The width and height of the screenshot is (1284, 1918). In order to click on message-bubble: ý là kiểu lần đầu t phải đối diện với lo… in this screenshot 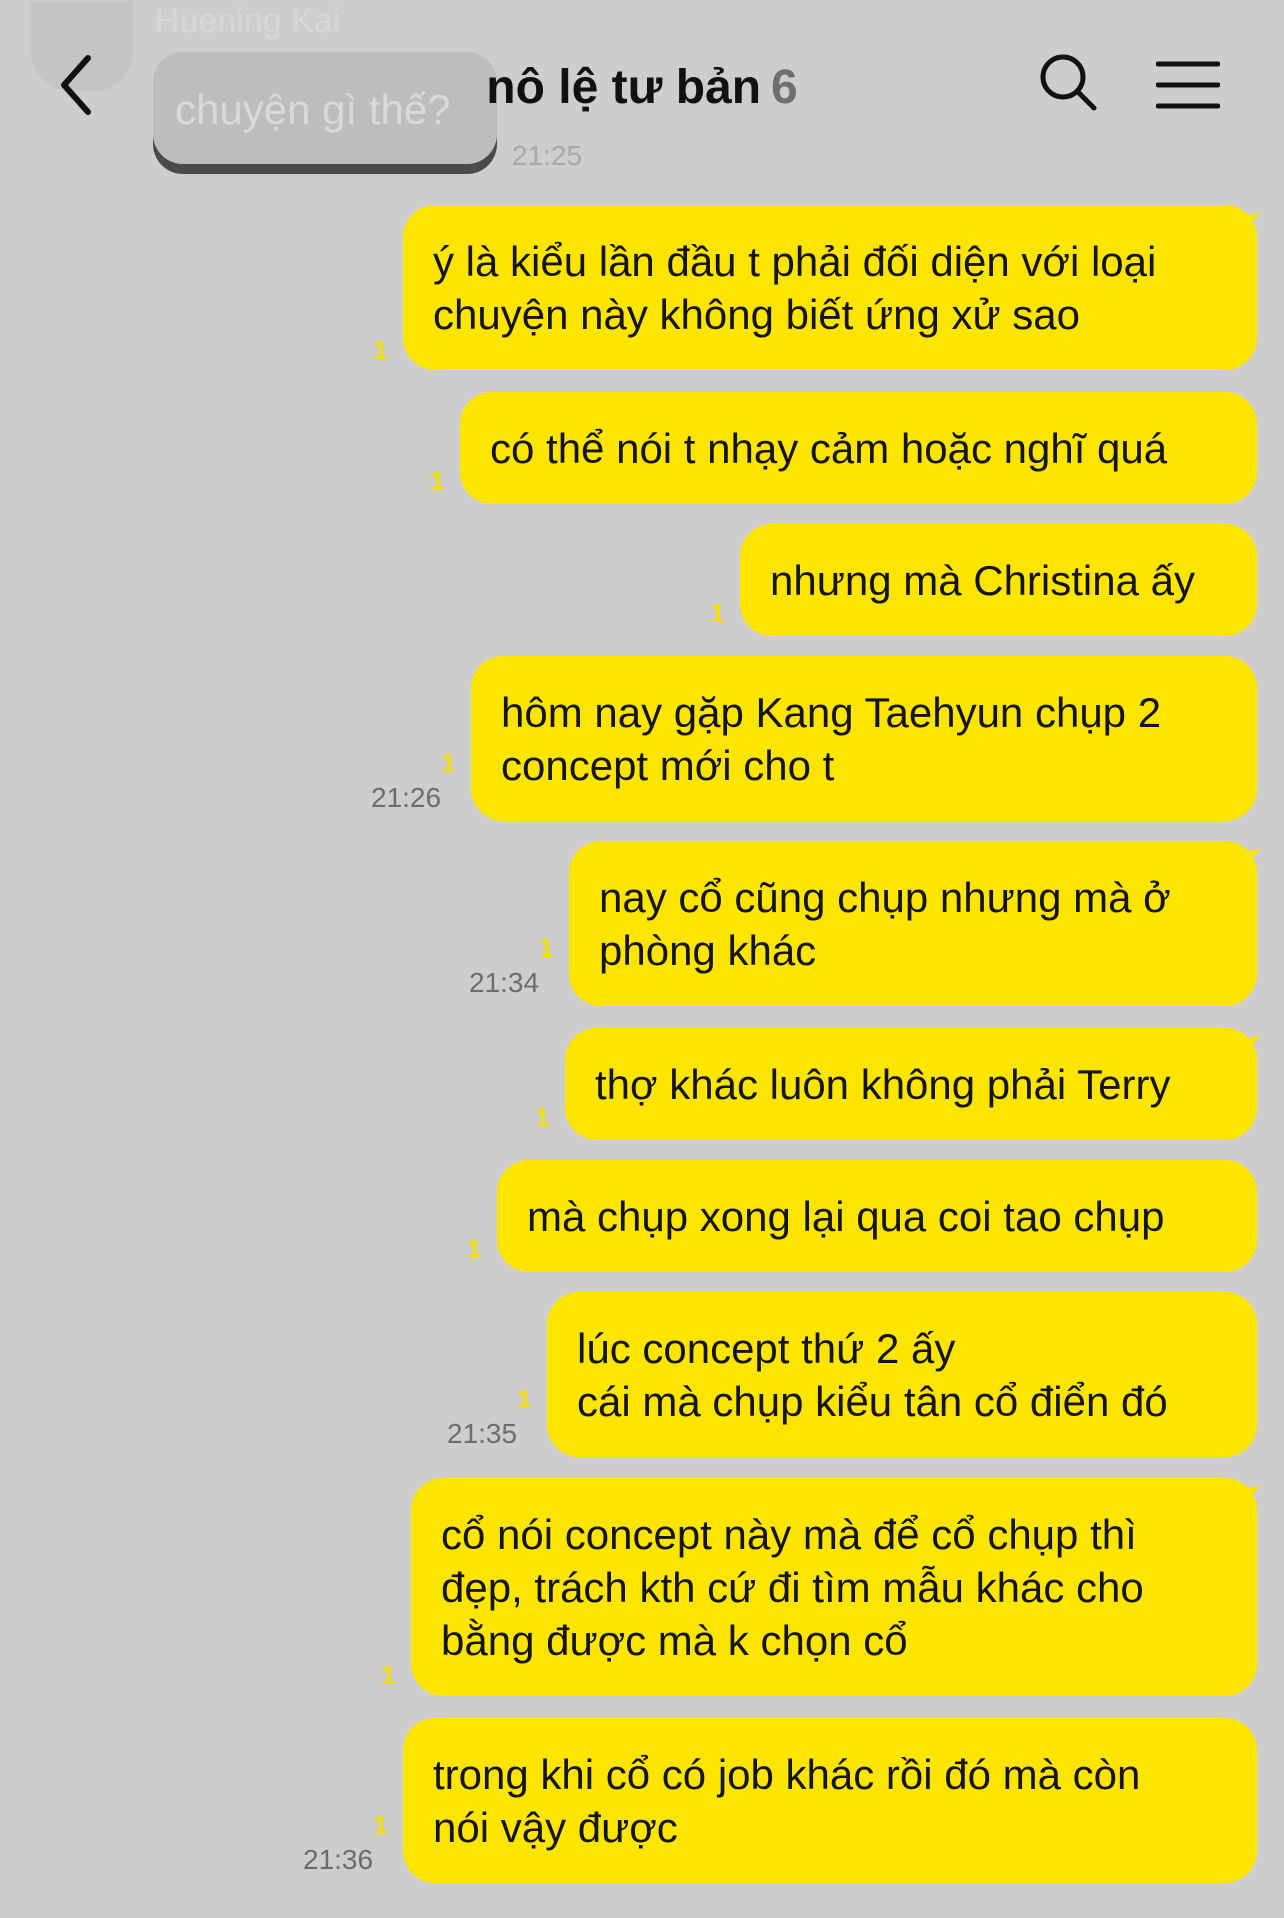, I will do `click(830, 287)`.